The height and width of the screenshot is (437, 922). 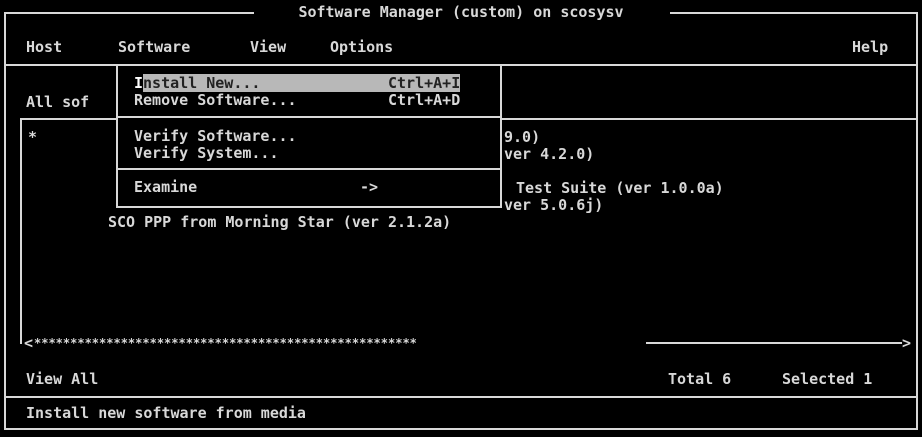 I want to click on frame-bottom, so click(x=461, y=429).